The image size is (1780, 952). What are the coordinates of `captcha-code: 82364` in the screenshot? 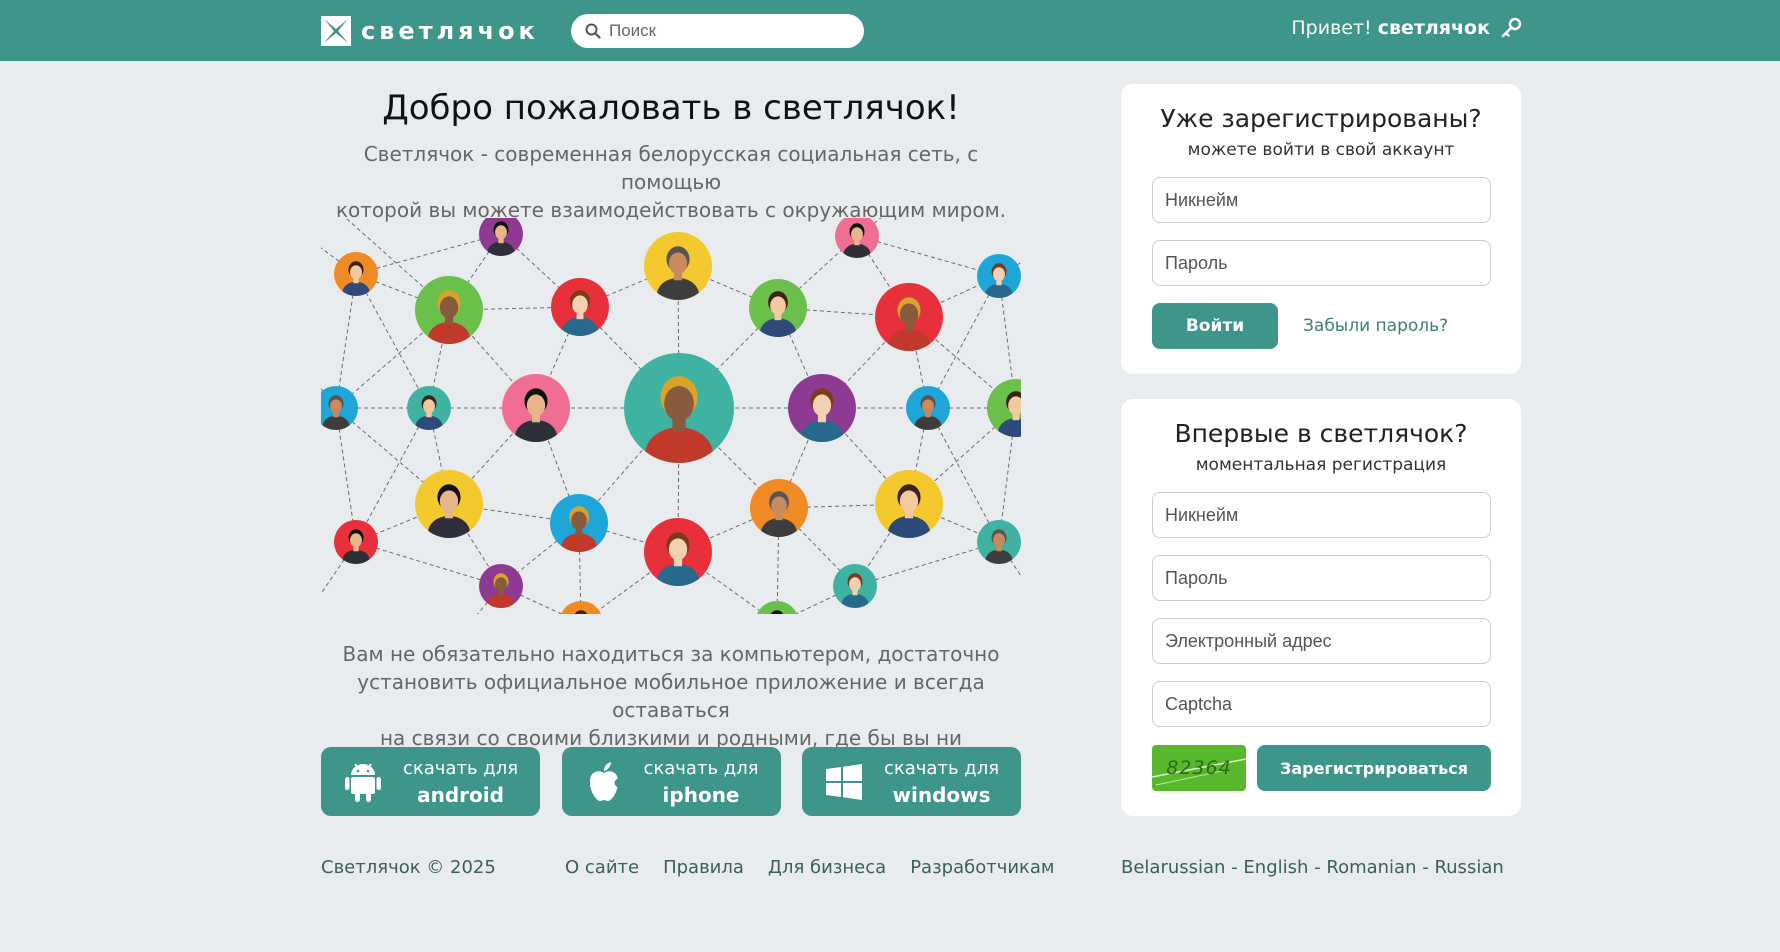 It's located at (1199, 768).